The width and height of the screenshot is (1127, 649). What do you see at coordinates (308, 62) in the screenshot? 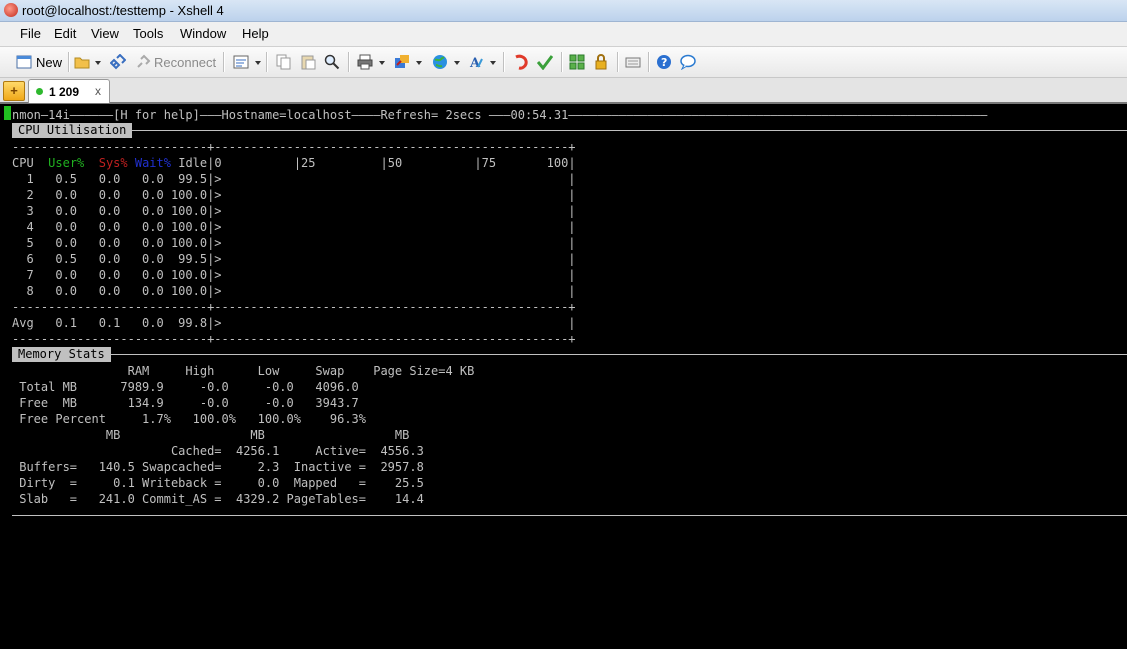
I see `paste-icon` at bounding box center [308, 62].